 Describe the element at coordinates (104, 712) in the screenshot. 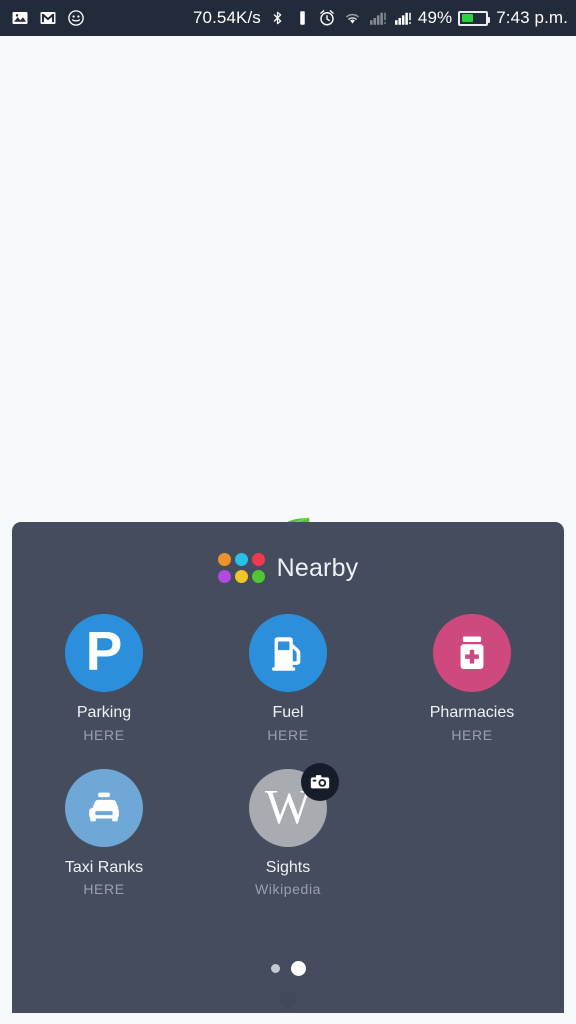

I see `nearby-item-label: Parking` at that location.